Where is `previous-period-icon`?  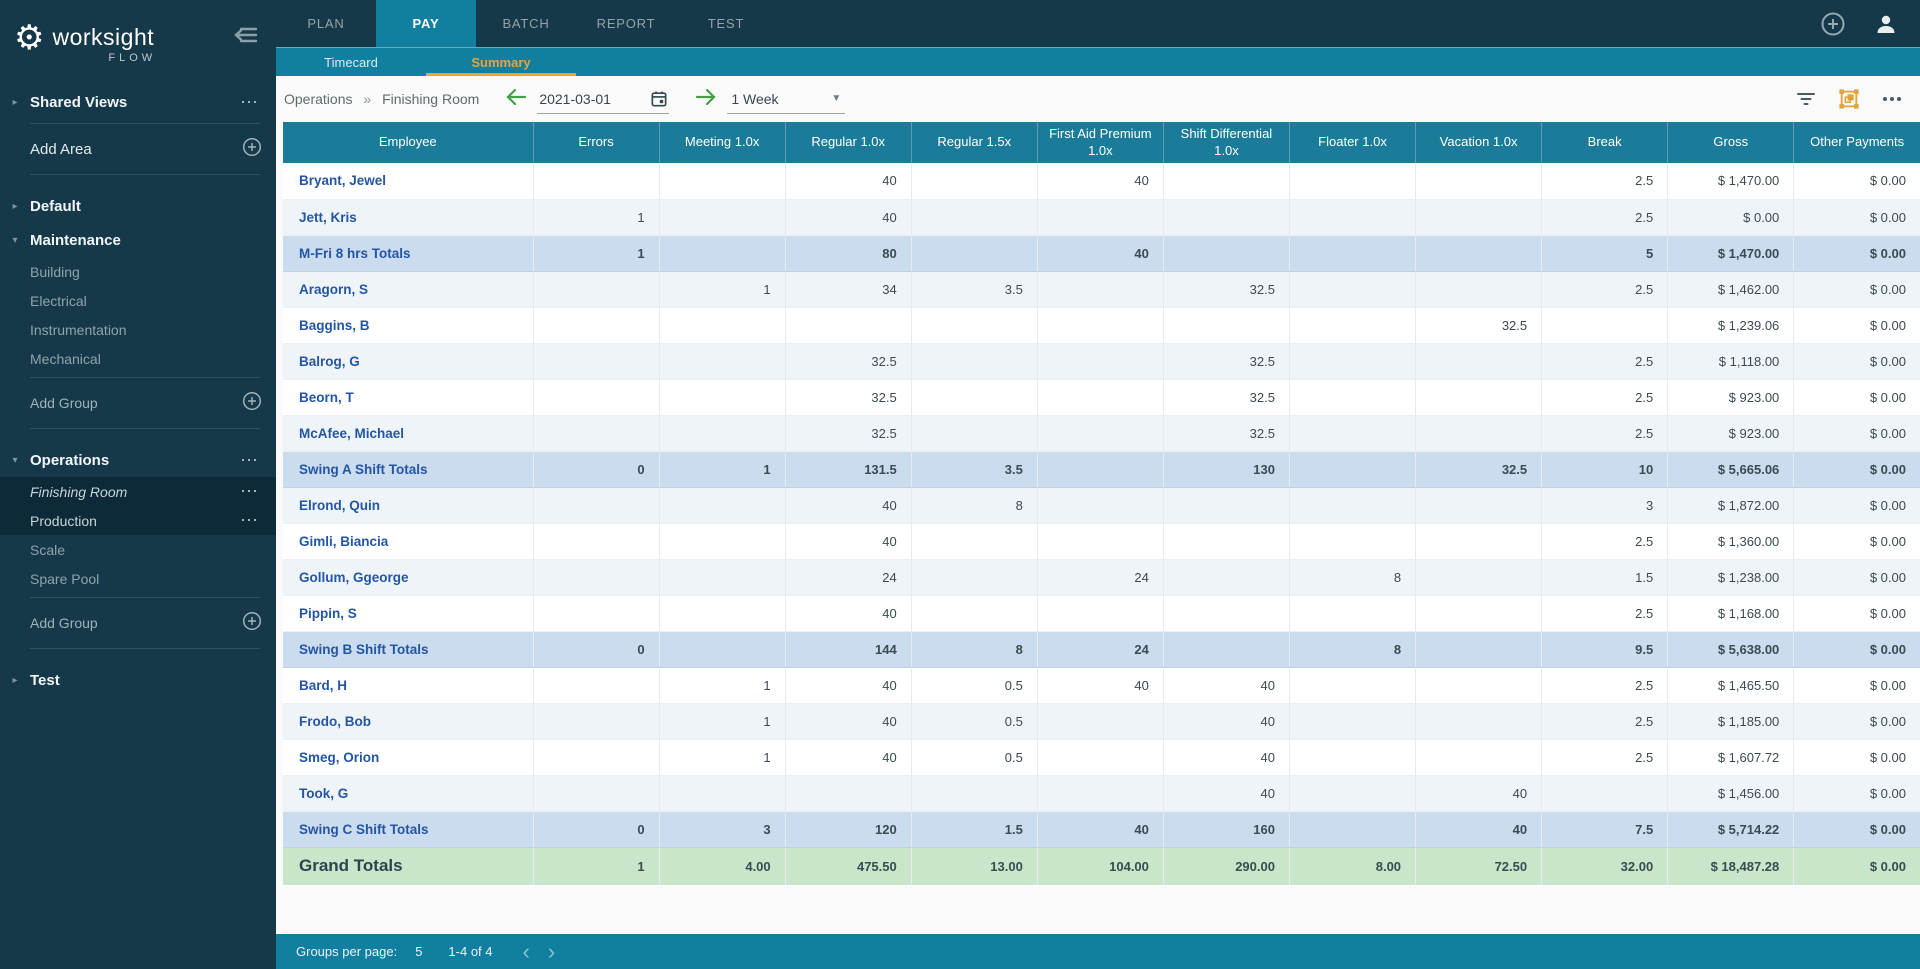
previous-period-icon is located at coordinates (516, 99).